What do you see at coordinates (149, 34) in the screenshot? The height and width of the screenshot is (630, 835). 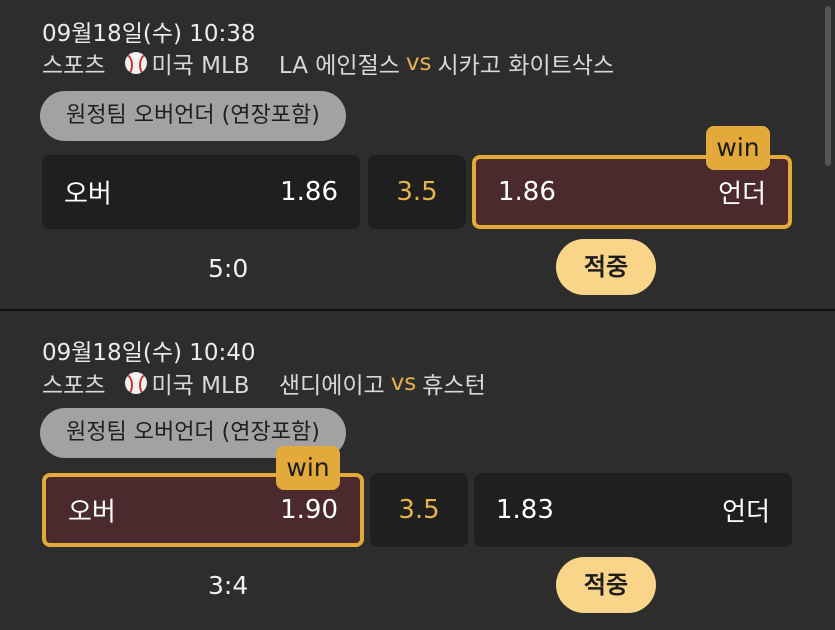 I see `bet-datetime: 09월18일(수) 10:38` at bounding box center [149, 34].